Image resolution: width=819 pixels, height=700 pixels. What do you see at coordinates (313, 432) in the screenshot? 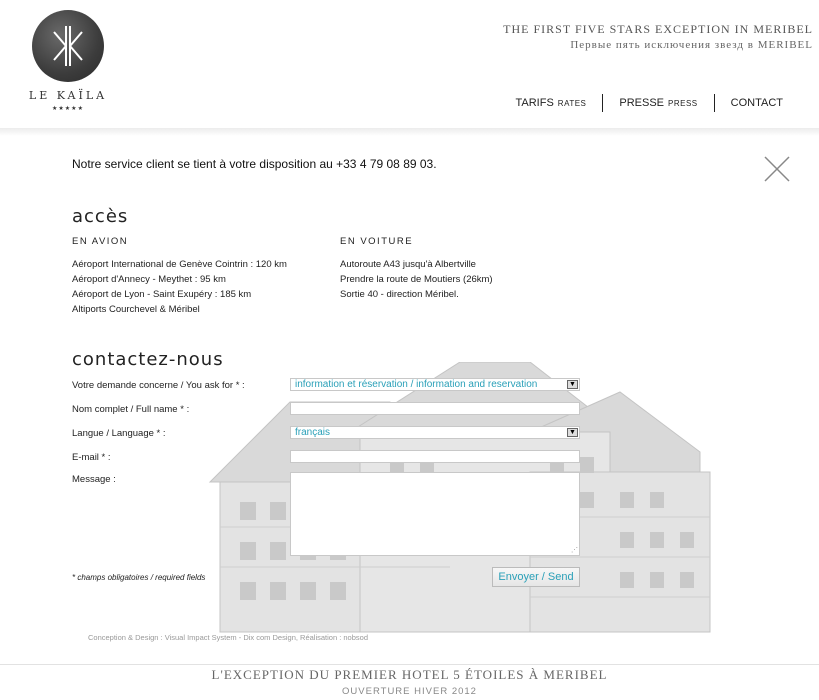
I see `language-selected-value: français` at bounding box center [313, 432].